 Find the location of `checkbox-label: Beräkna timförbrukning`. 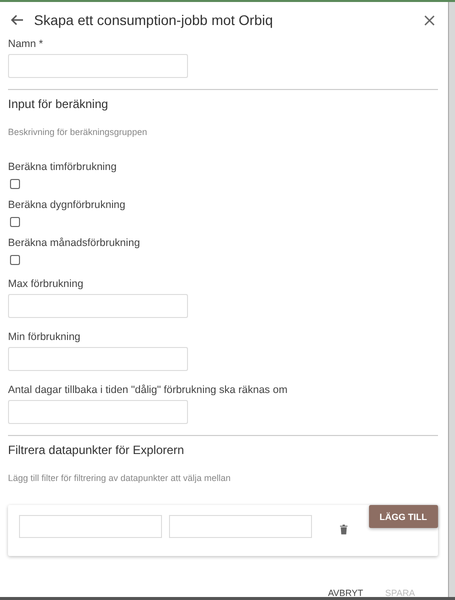

checkbox-label: Beräkna timförbrukning is located at coordinates (62, 167).